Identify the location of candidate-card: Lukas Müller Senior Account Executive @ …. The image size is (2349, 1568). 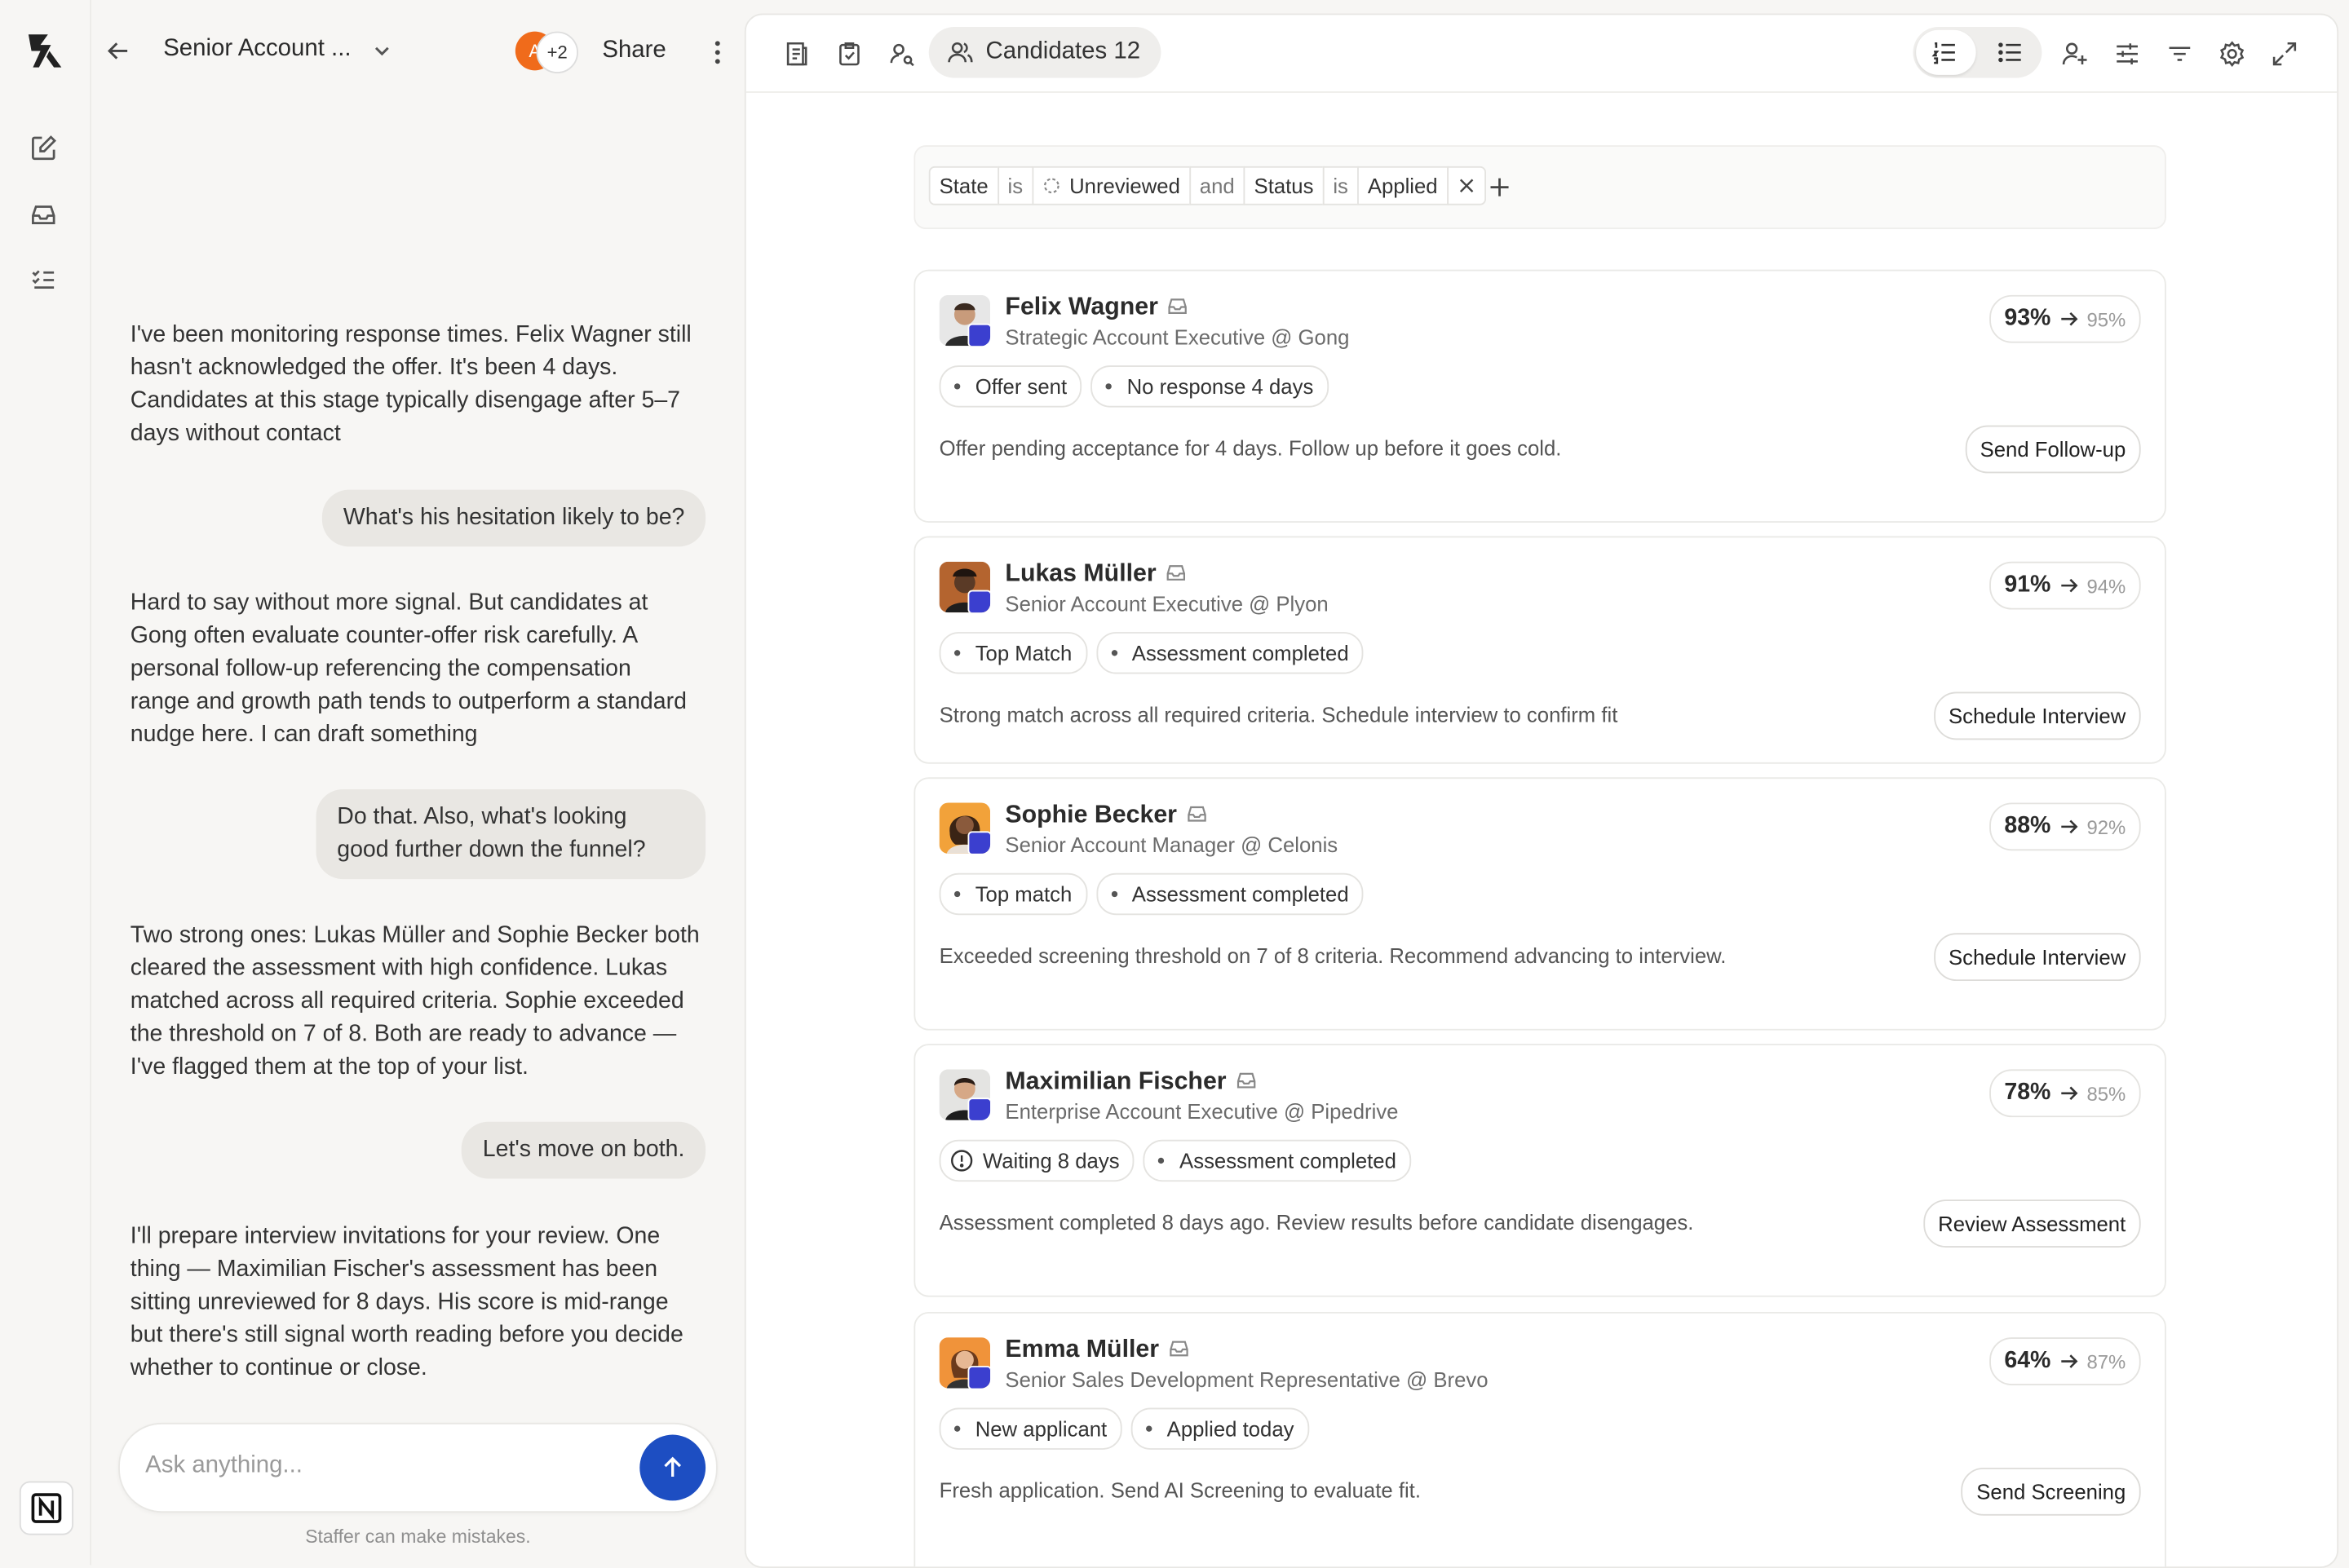
(1540, 650).